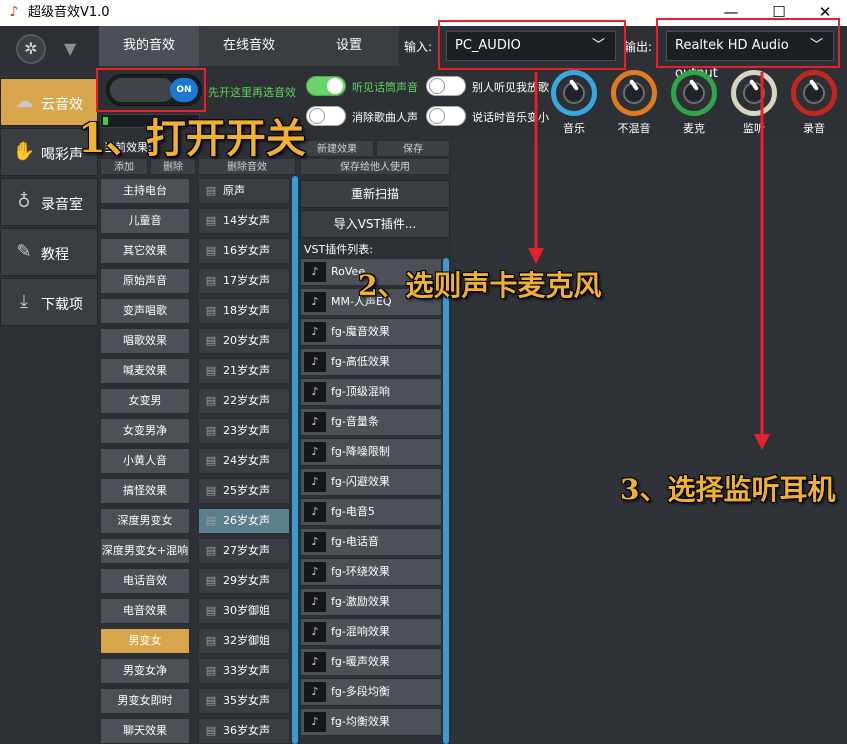  What do you see at coordinates (727, 488) in the screenshot?
I see `annotation-step3: 3、选择监听耳机` at bounding box center [727, 488].